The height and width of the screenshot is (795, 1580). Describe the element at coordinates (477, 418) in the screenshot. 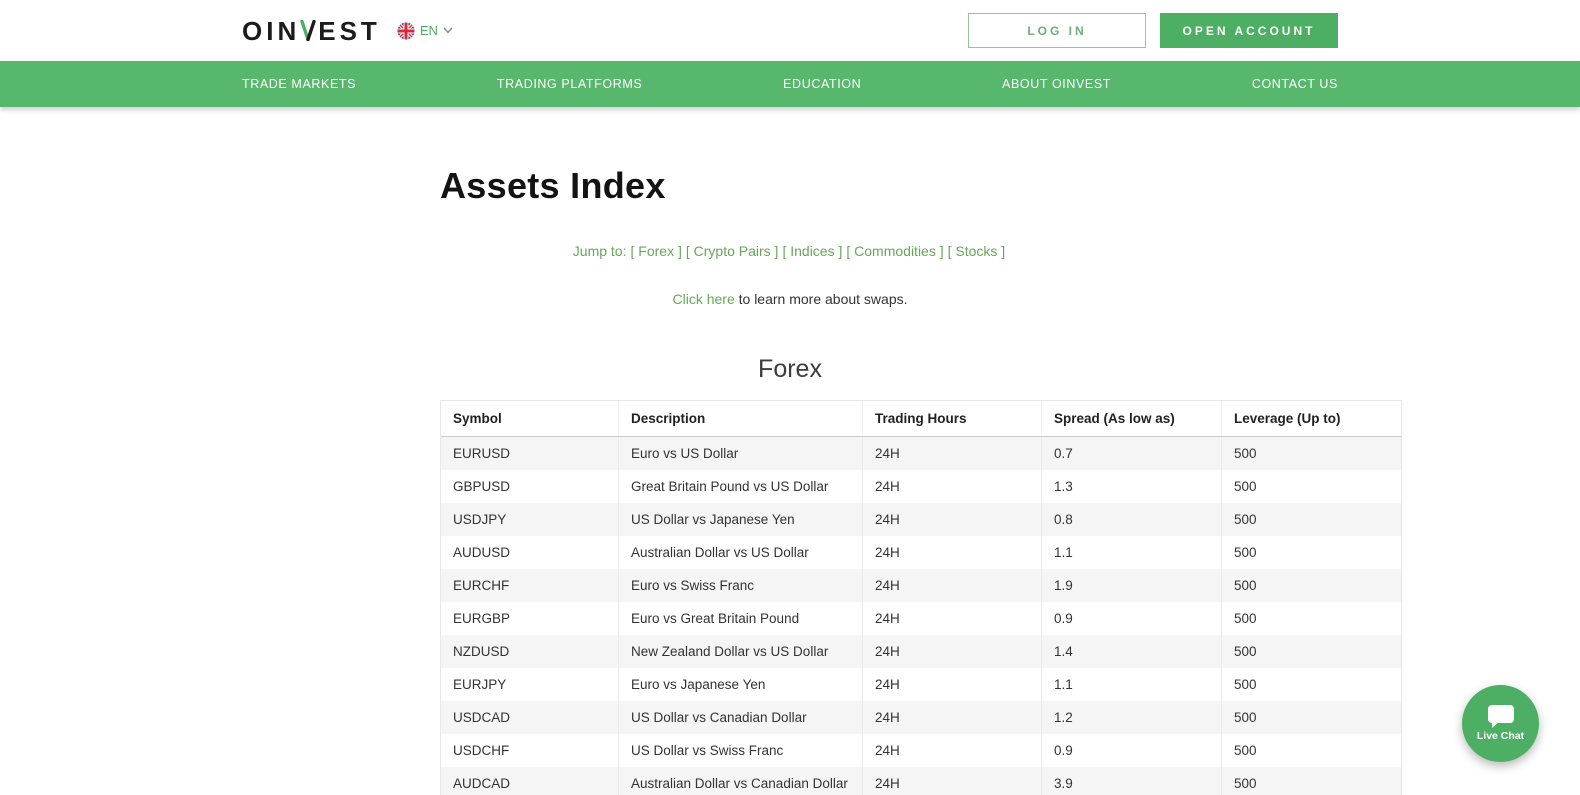

I see `table-header-cell: Symbol` at that location.